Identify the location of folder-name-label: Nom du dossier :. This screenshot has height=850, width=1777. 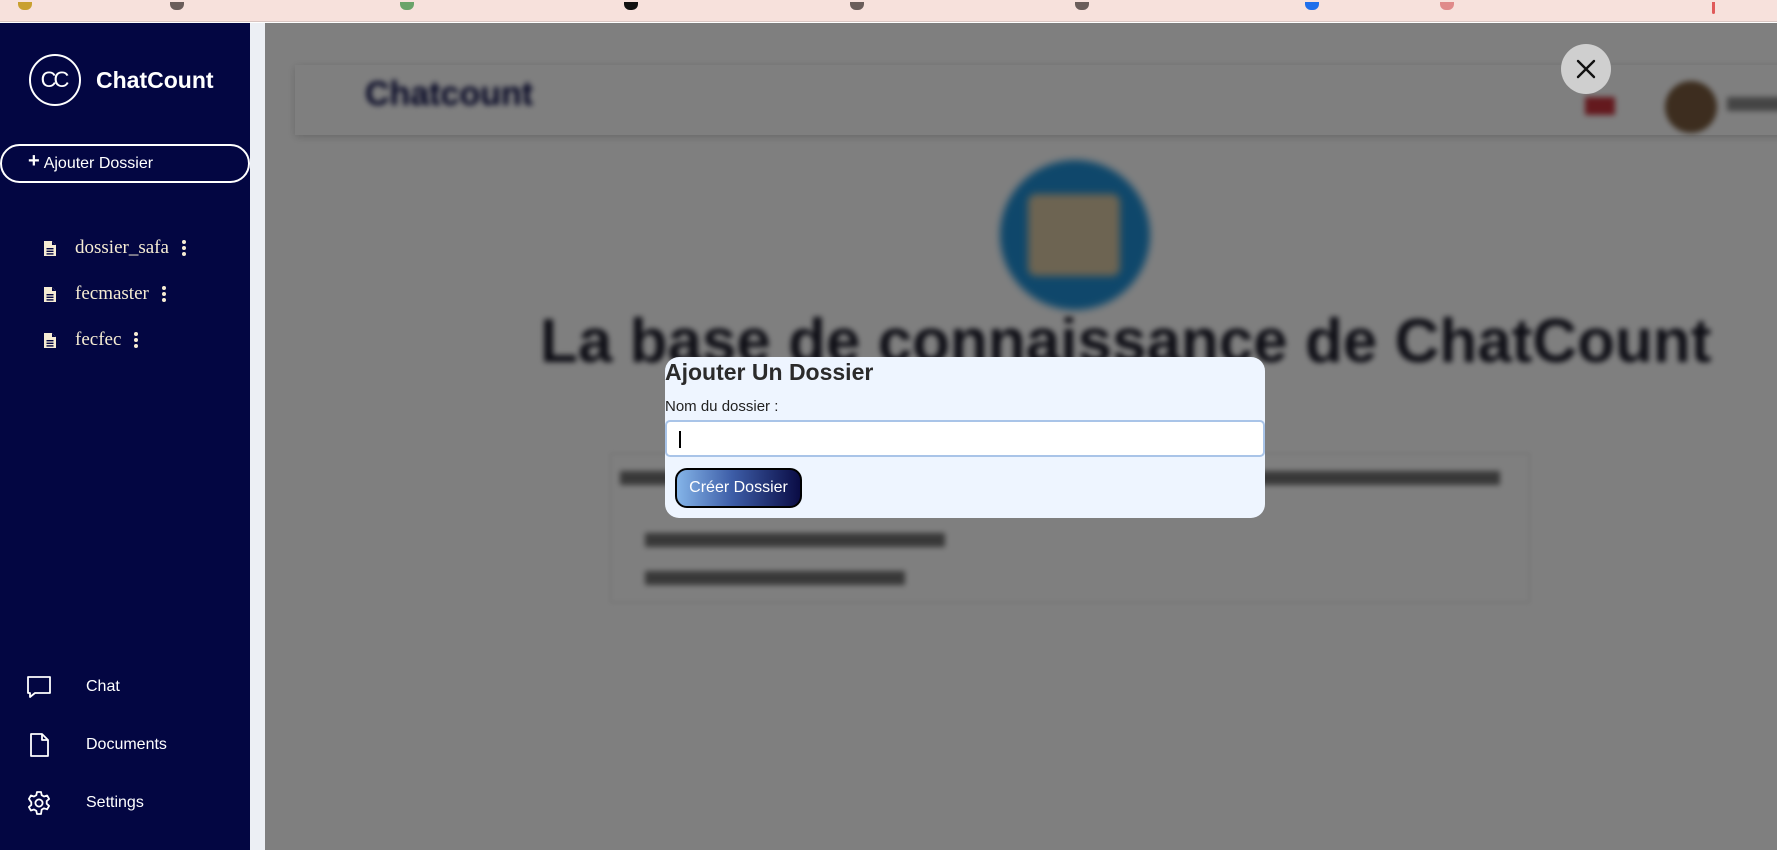
(722, 406).